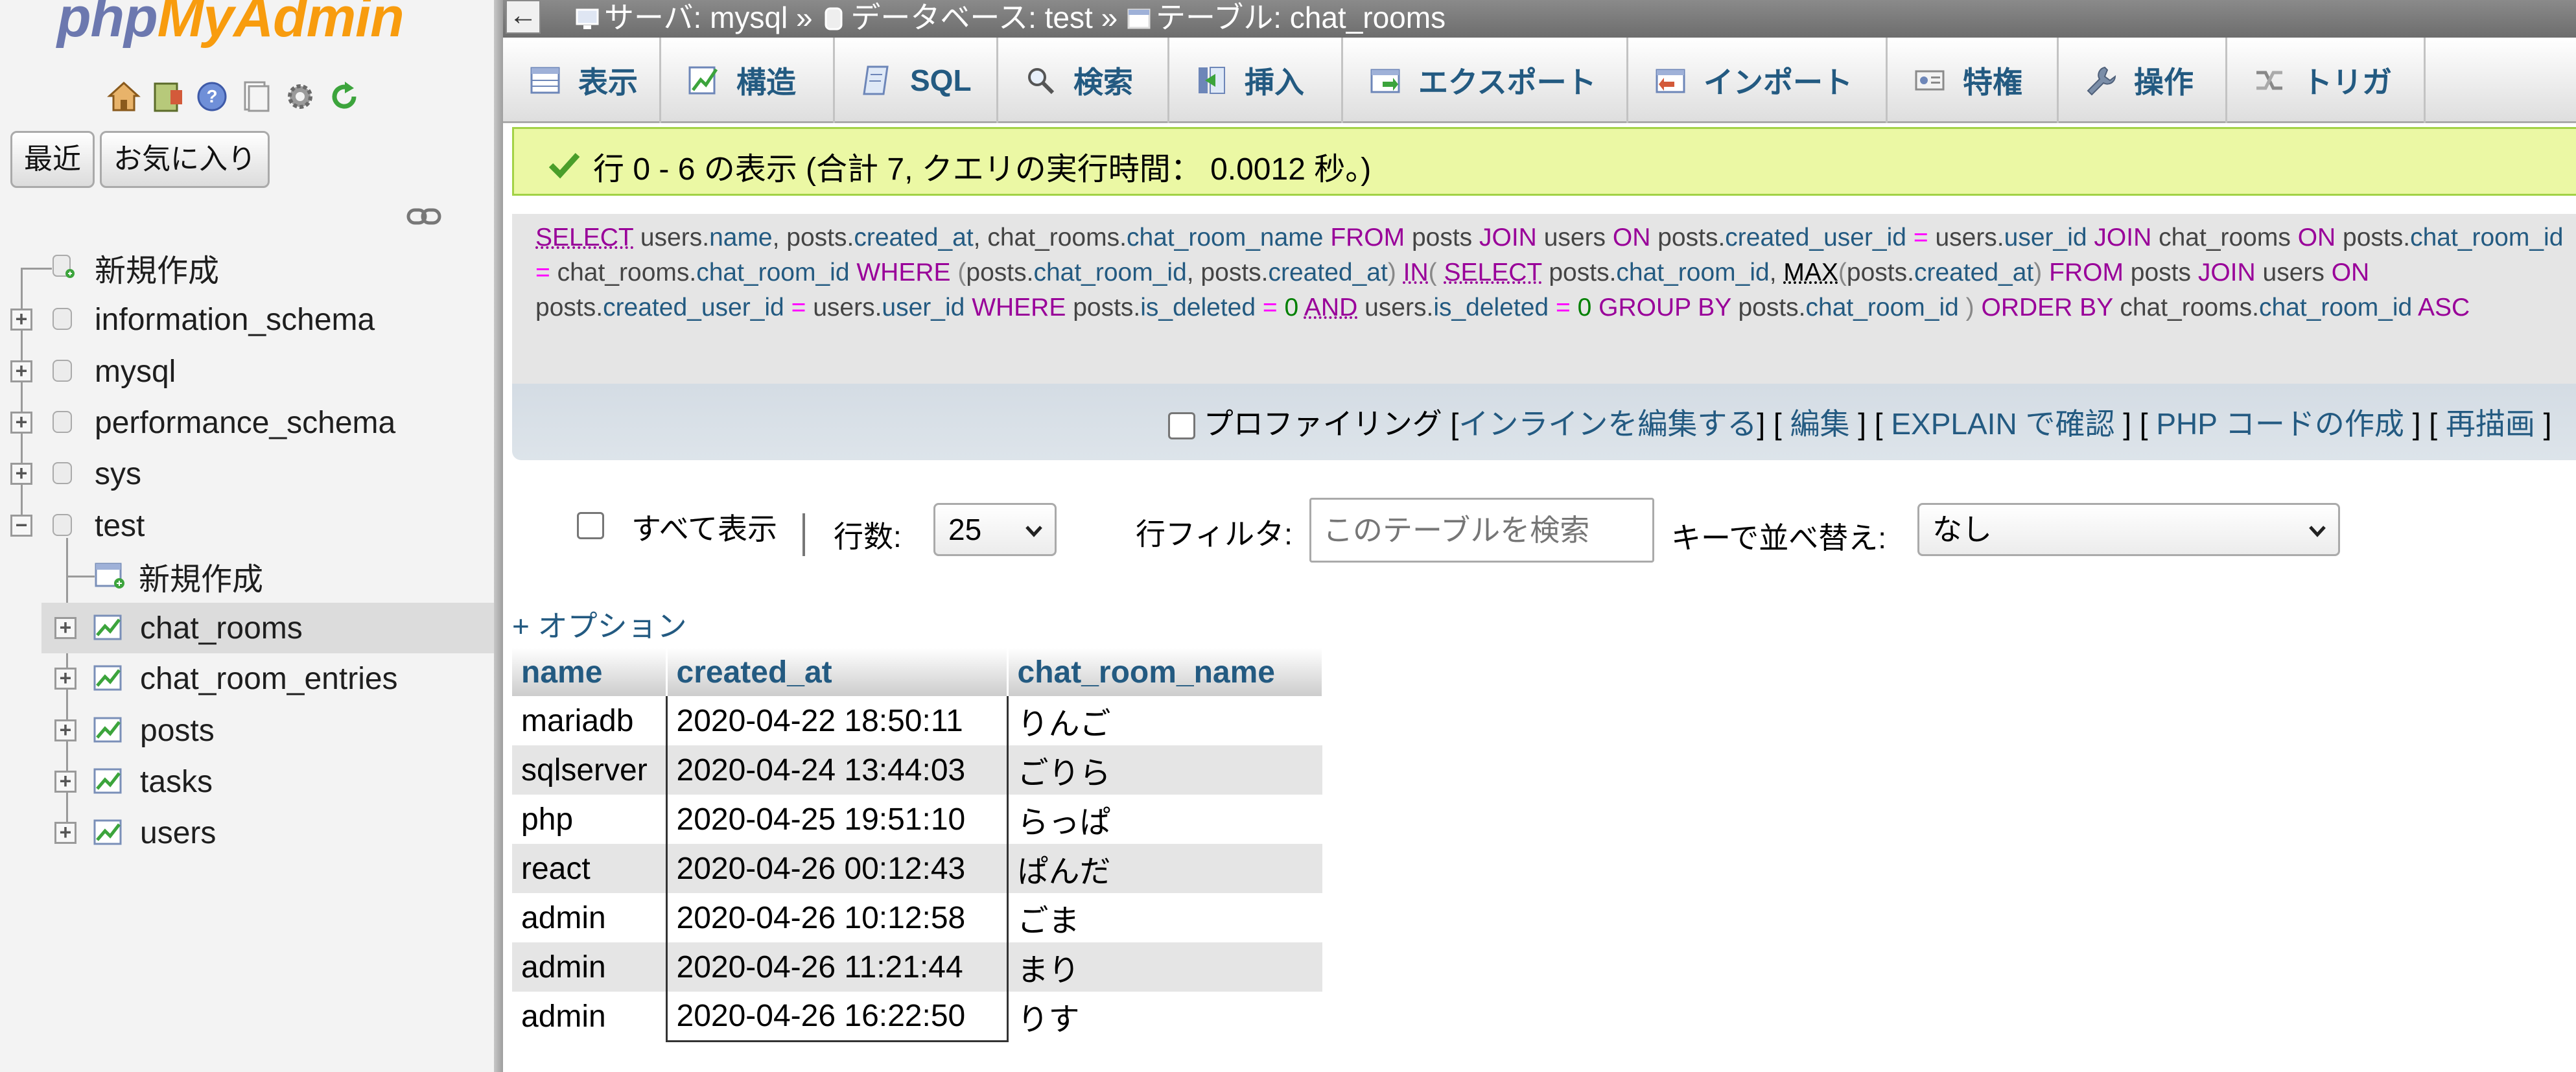 This screenshot has width=2576, height=1072. What do you see at coordinates (582, 80) in the screenshot?
I see `tab-browse: 表示` at bounding box center [582, 80].